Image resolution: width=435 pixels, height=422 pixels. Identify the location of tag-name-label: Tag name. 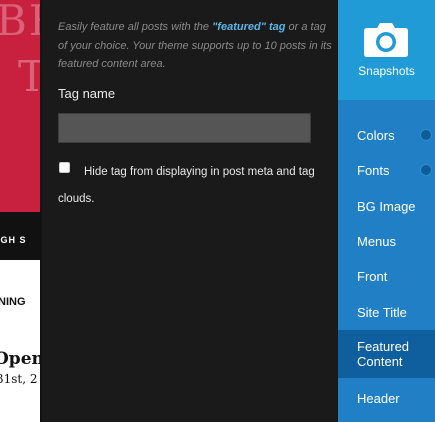
(87, 93).